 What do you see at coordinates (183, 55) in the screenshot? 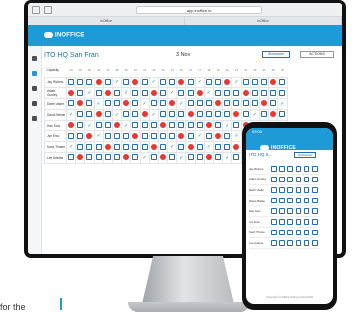
I see `date-navigator: 3 Nov` at bounding box center [183, 55].